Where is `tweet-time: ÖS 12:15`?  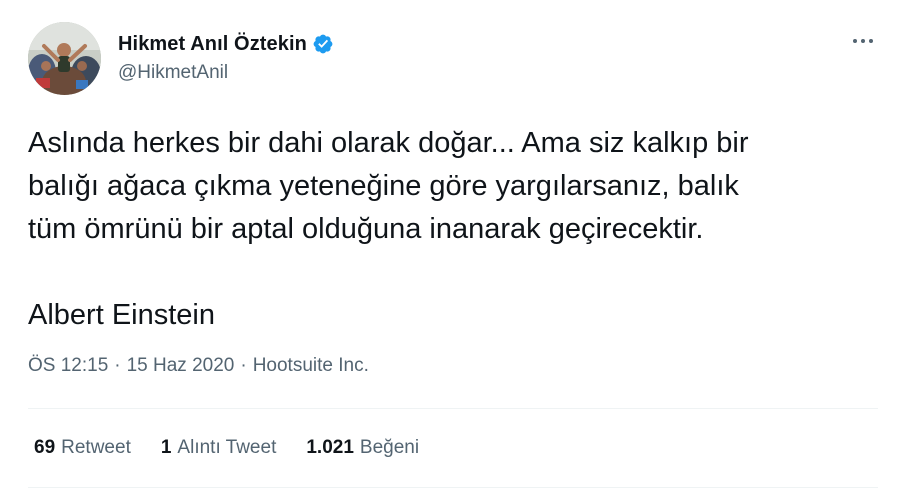 tweet-time: ÖS 12:15 is located at coordinates (68, 366).